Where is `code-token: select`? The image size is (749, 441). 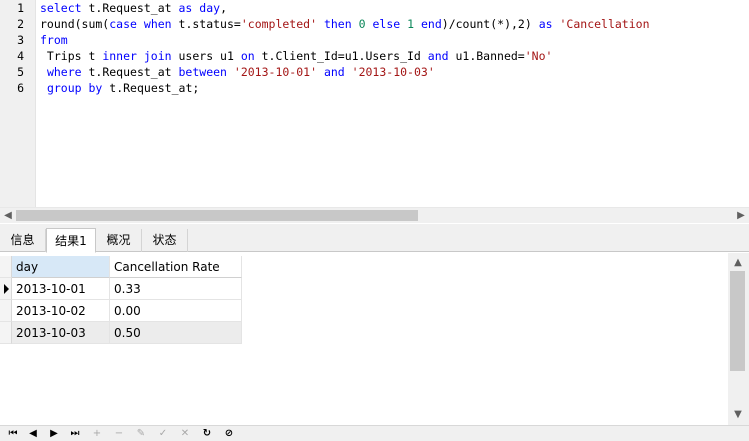
code-token: select is located at coordinates (61, 8).